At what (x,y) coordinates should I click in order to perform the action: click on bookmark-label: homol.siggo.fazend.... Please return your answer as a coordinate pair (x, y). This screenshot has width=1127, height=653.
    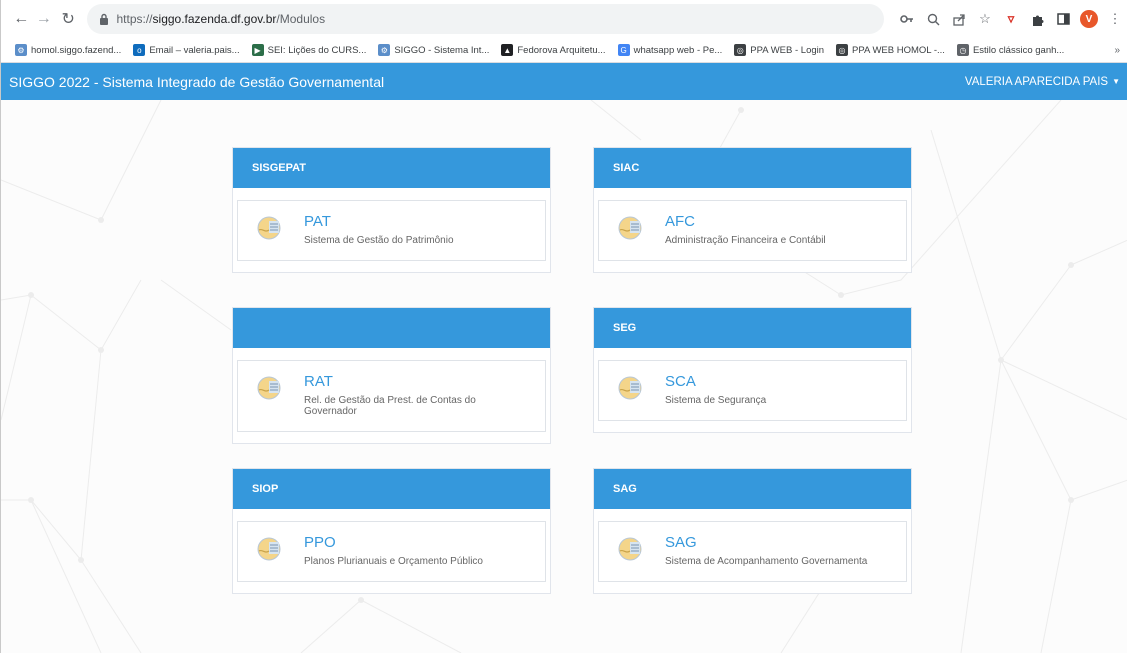
    Looking at the image, I should click on (76, 50).